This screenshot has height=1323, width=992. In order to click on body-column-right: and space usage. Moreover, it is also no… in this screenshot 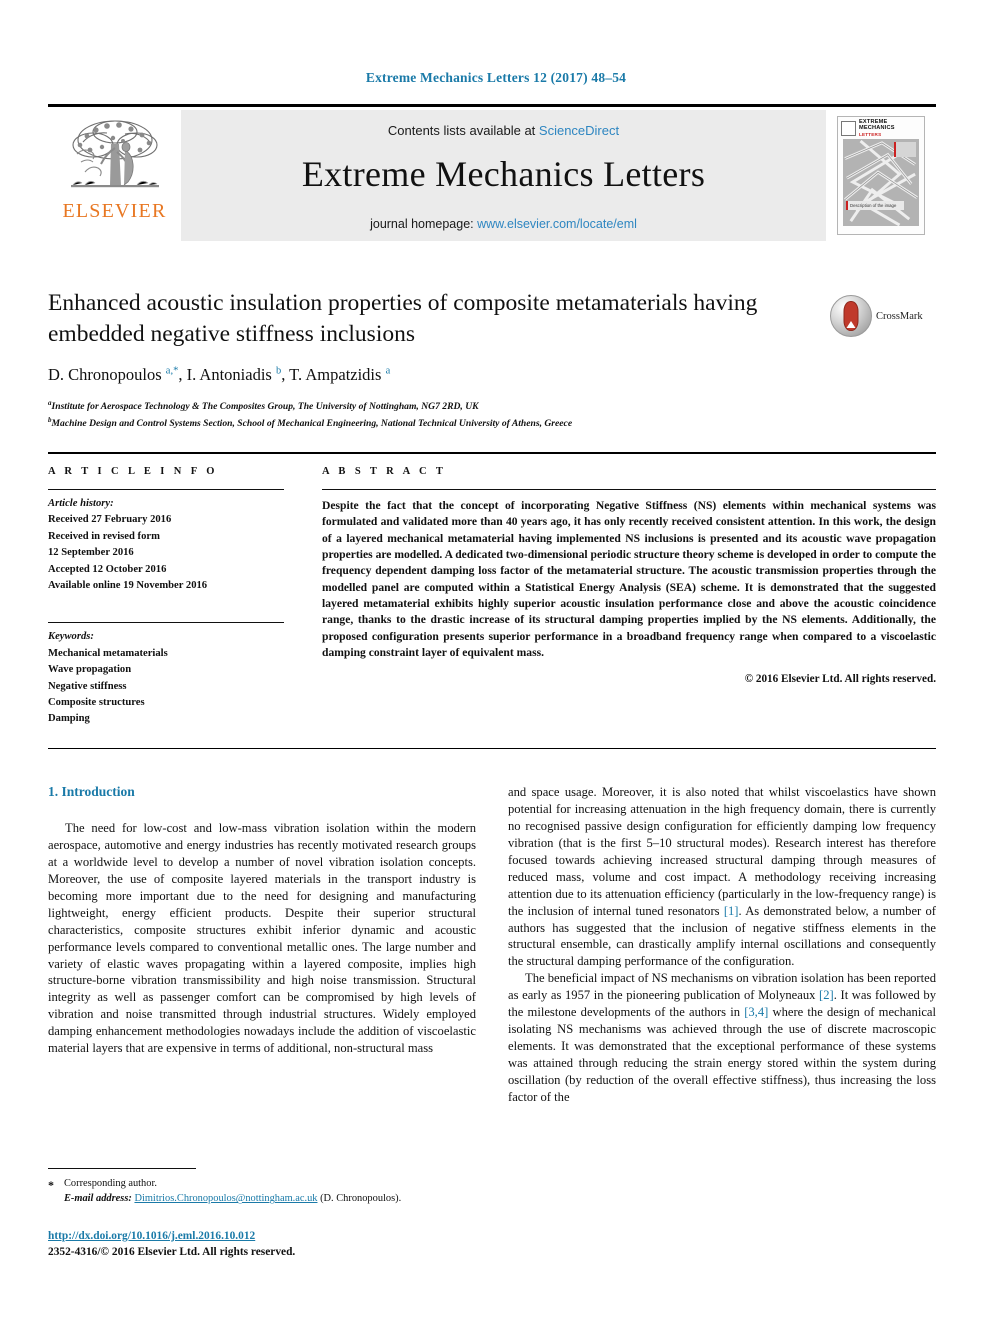, I will do `click(722, 945)`.